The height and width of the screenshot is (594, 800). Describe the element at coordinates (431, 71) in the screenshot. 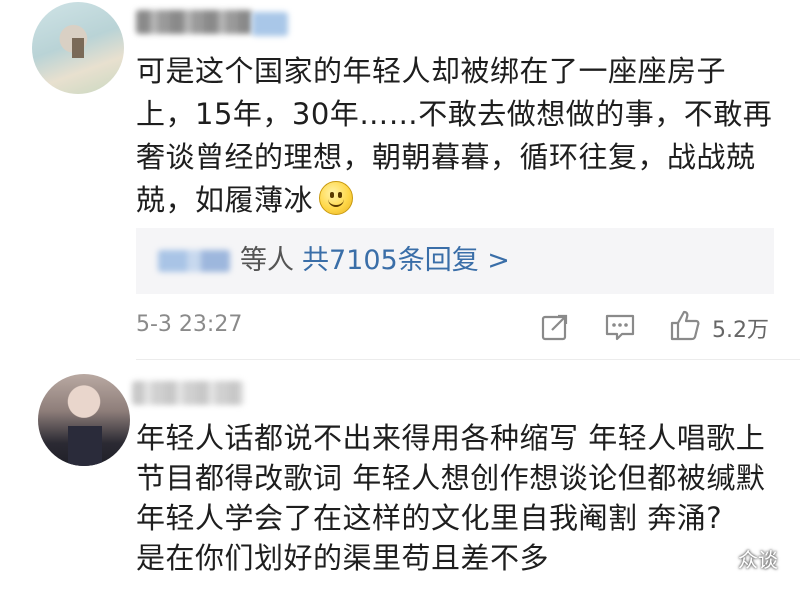

I see `comment-line: 可是这个国家的年轻人却被绑在了一座座房子` at that location.